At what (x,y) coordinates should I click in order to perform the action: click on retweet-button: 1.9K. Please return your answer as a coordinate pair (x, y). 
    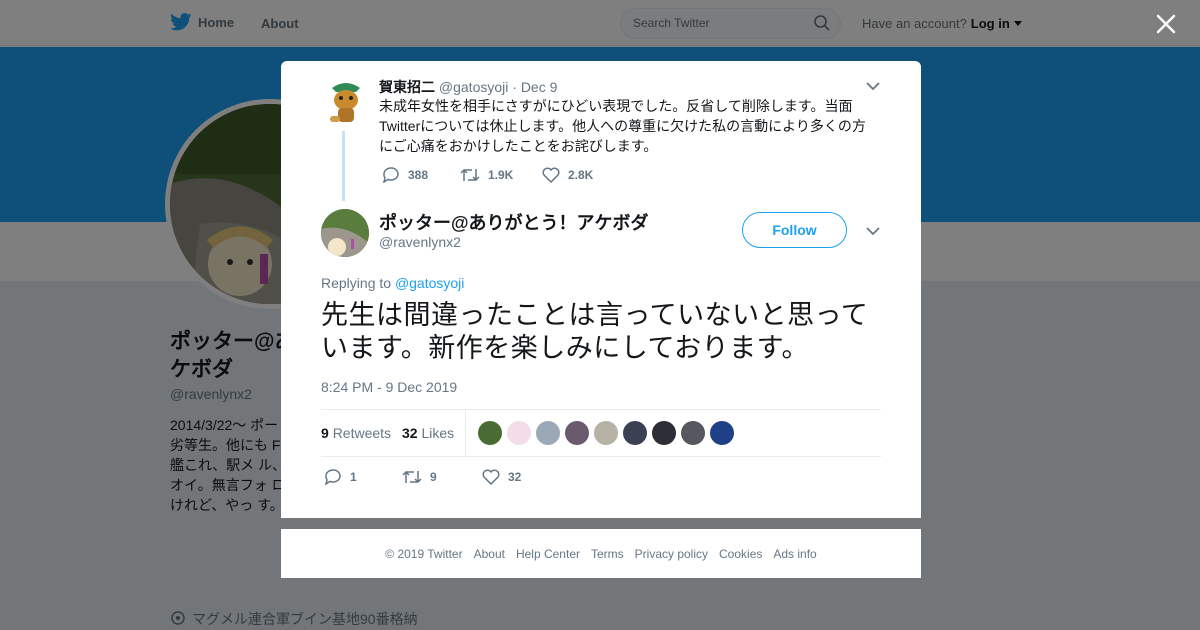
    Looking at the image, I should click on (501, 175).